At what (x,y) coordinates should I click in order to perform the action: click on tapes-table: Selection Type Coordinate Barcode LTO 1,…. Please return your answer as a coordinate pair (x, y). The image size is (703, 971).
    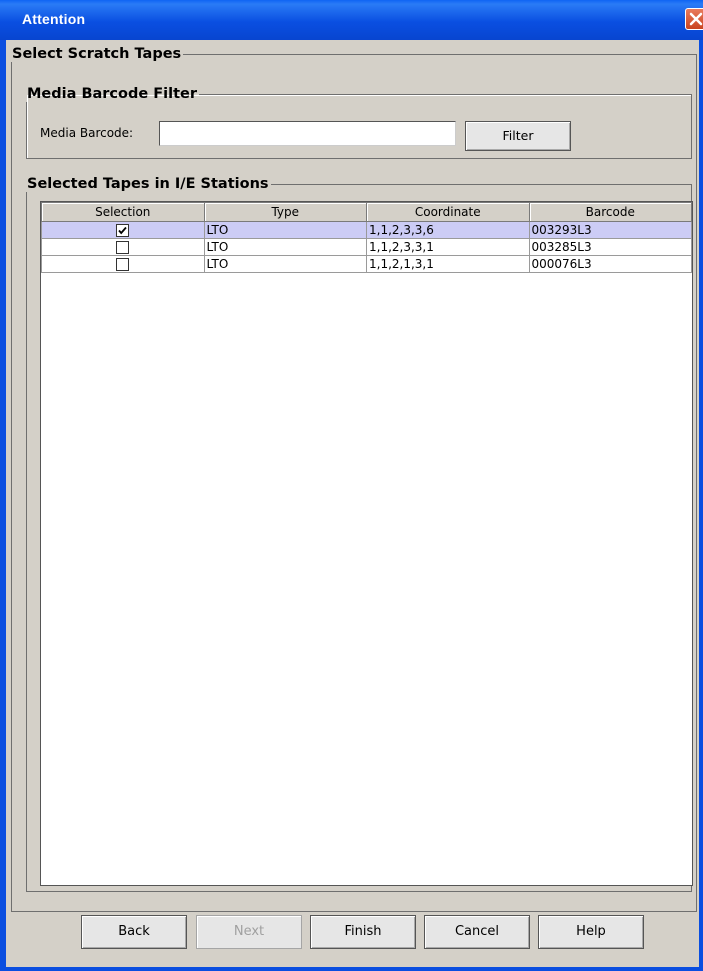
    Looking at the image, I should click on (366, 237).